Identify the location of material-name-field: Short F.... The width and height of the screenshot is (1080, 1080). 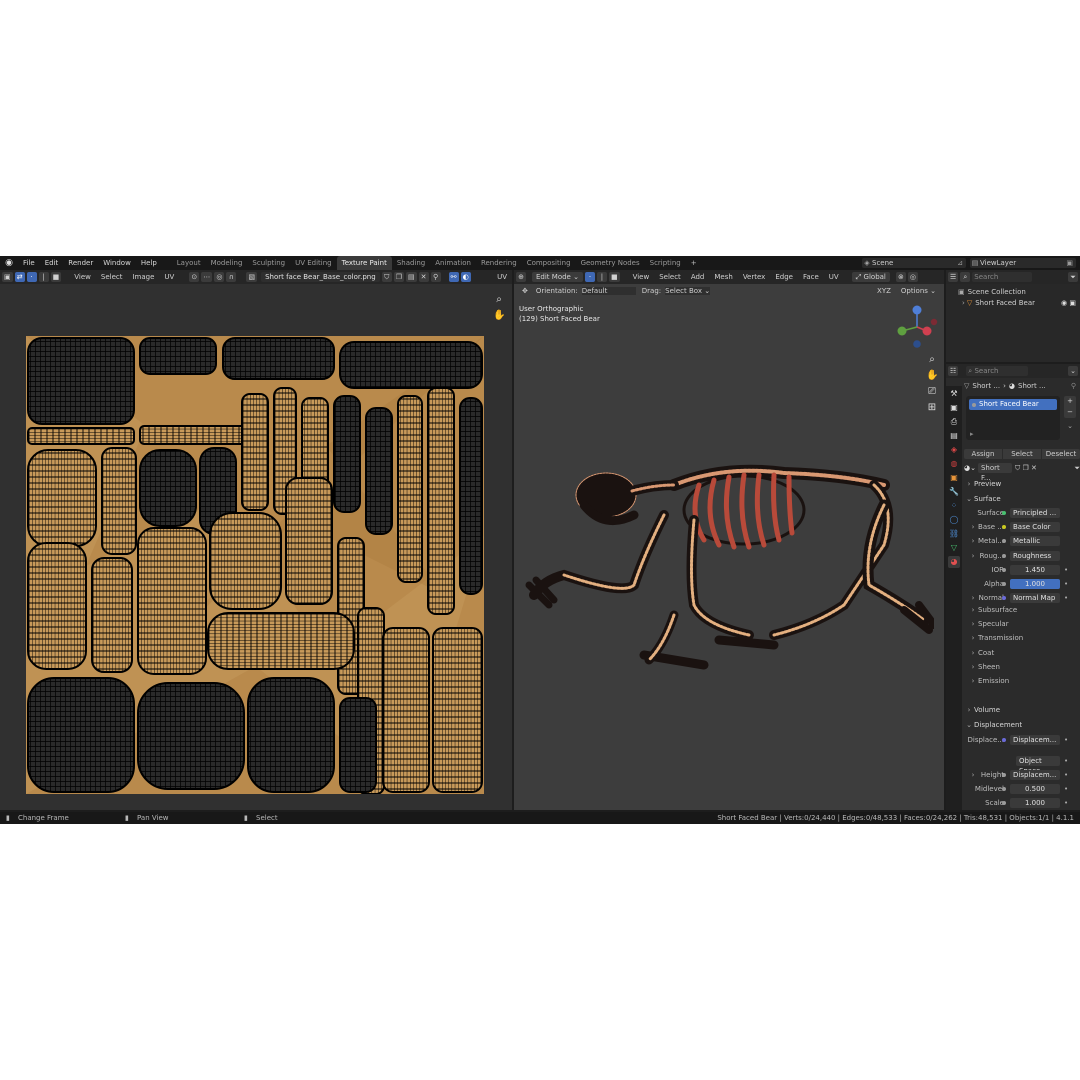
(994, 472).